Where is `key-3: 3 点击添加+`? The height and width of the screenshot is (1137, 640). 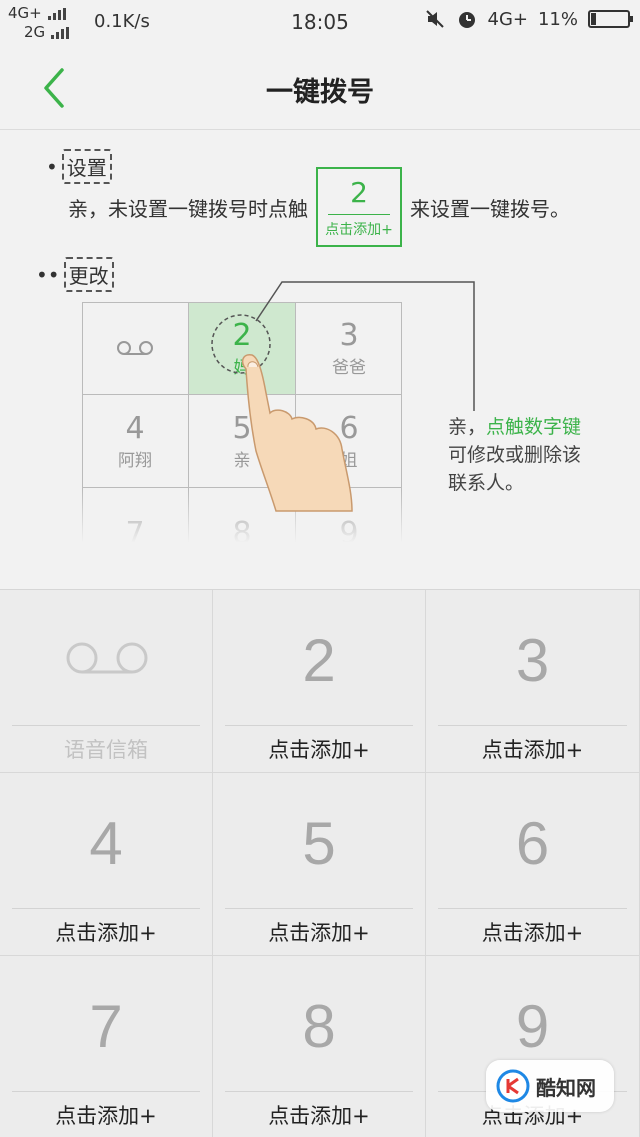 key-3: 3 点击添加+ is located at coordinates (533, 681).